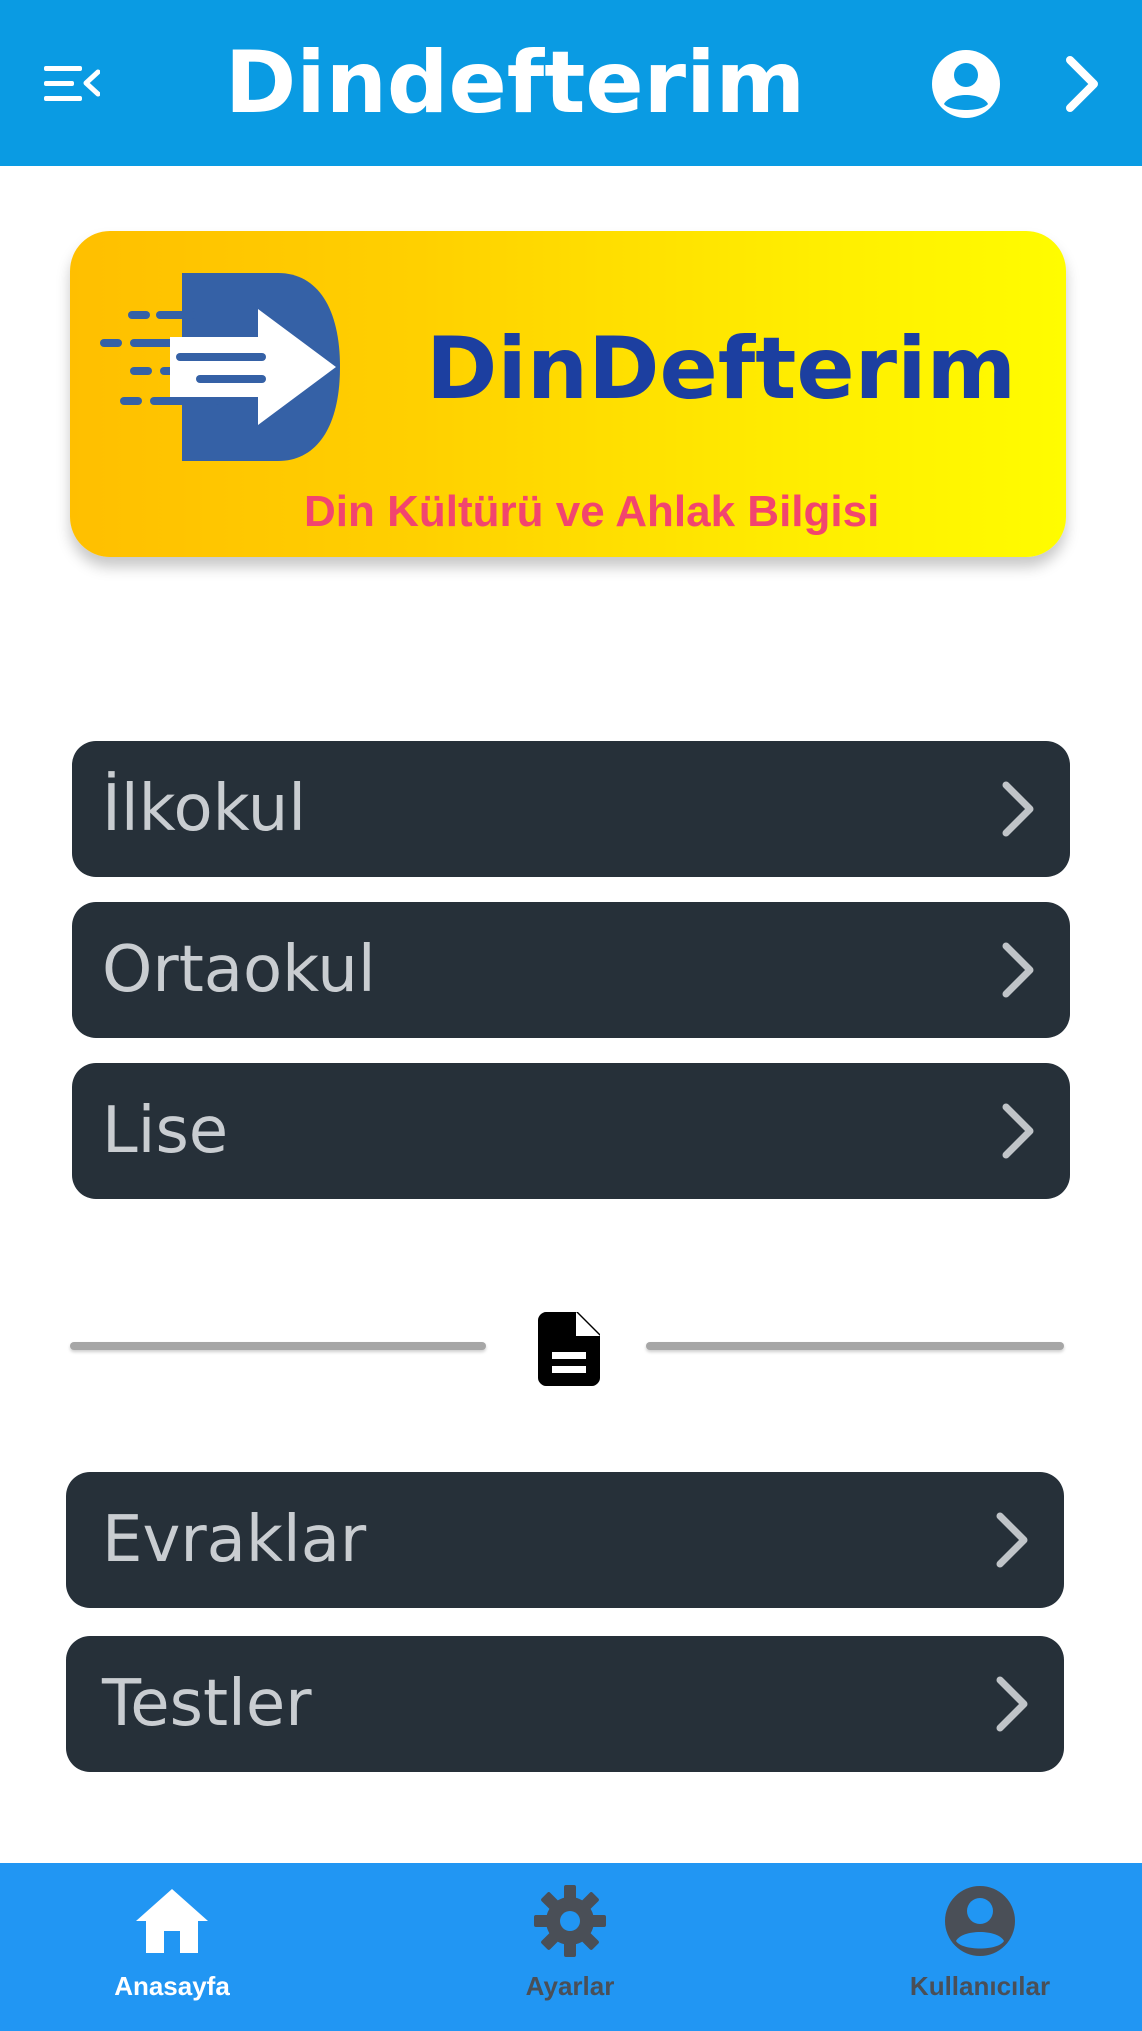 This screenshot has height=2031, width=1142. I want to click on nav-label: Ayarlar, so click(570, 1986).